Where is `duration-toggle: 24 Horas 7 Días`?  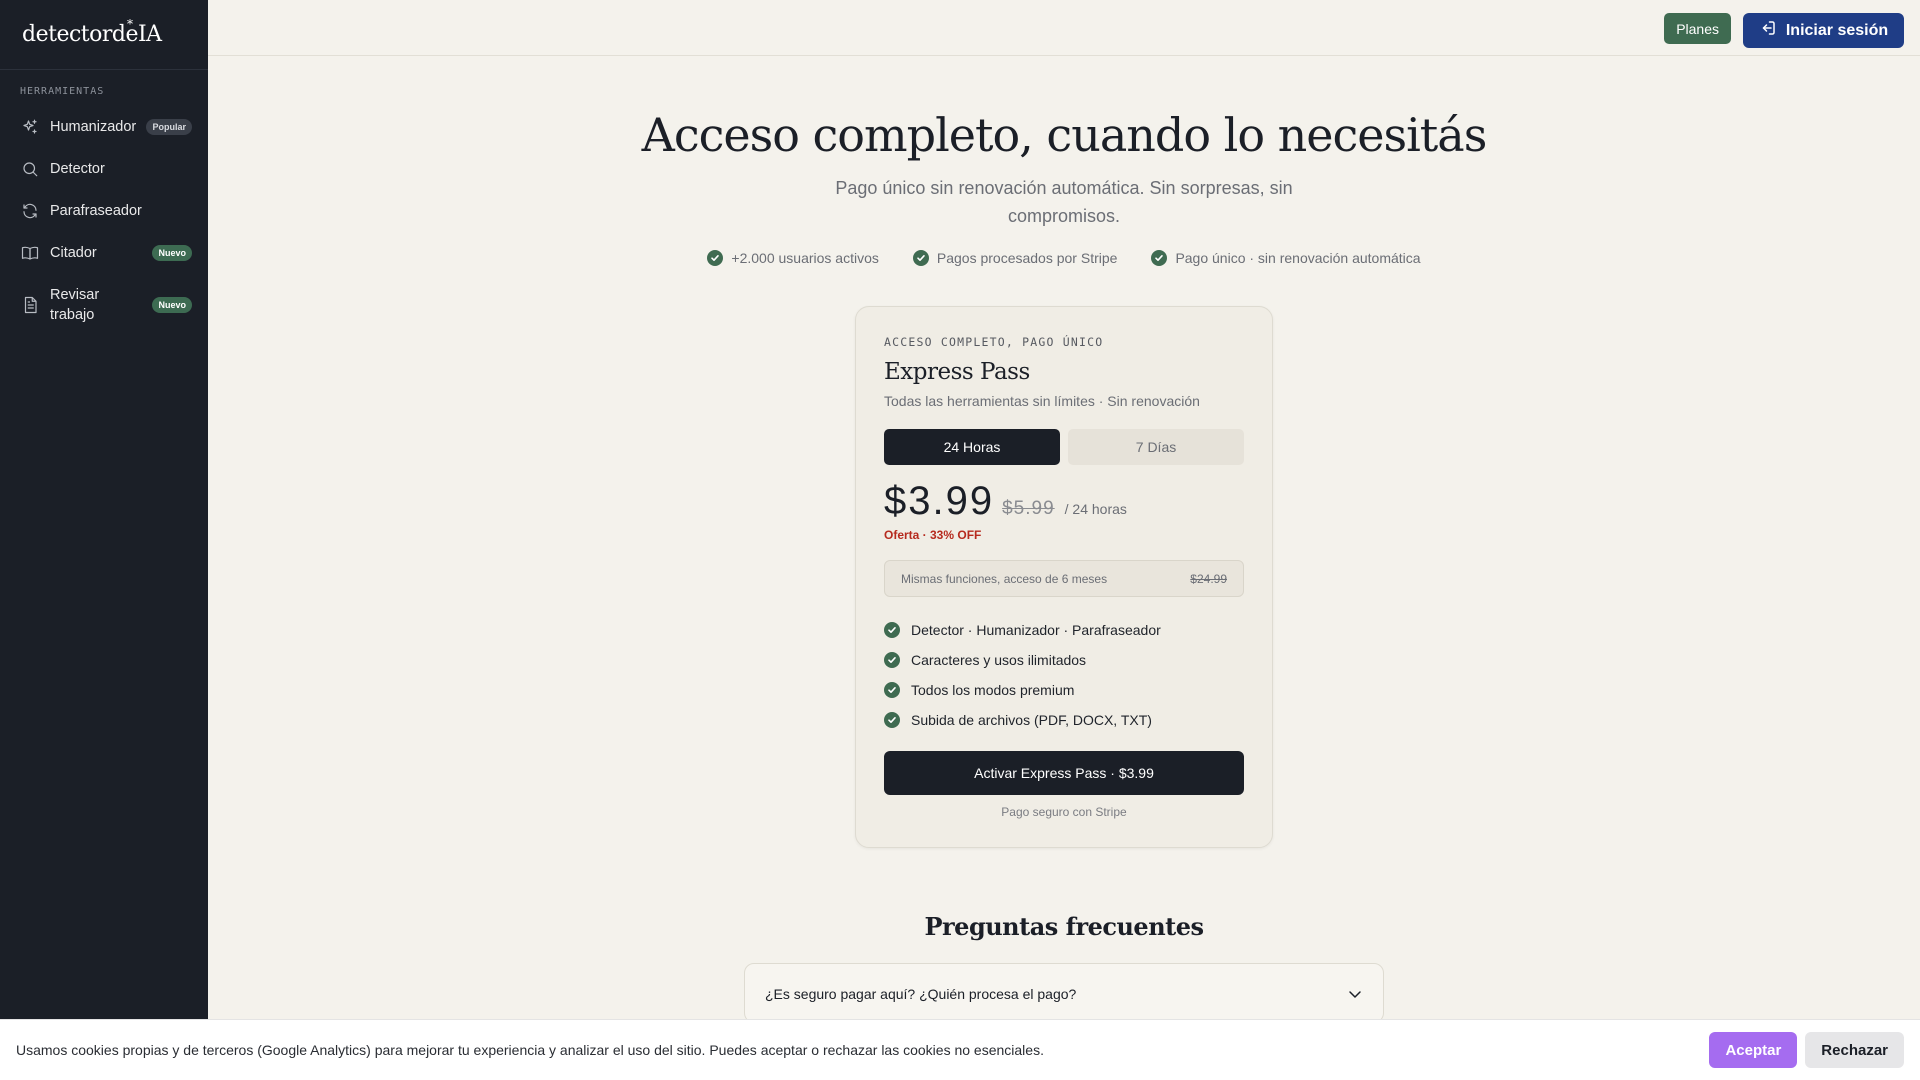
duration-toggle: 24 Horas 7 Días is located at coordinates (1064, 447).